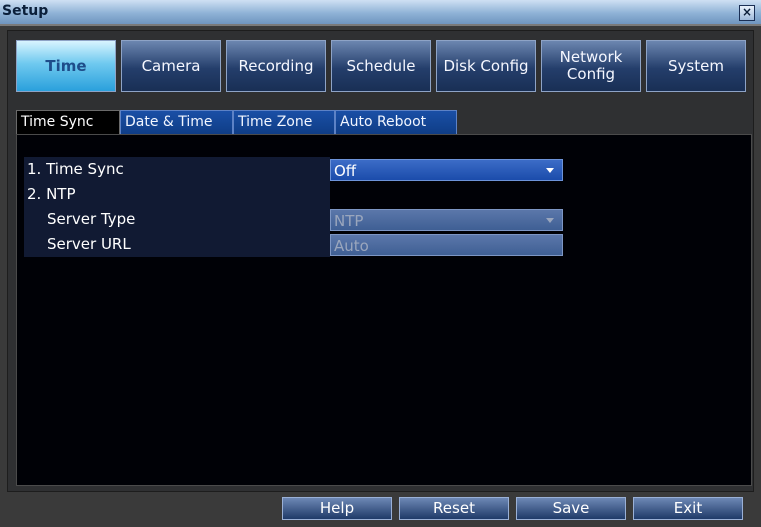 This screenshot has width=761, height=527. I want to click on window-title: Setup, so click(25, 11).